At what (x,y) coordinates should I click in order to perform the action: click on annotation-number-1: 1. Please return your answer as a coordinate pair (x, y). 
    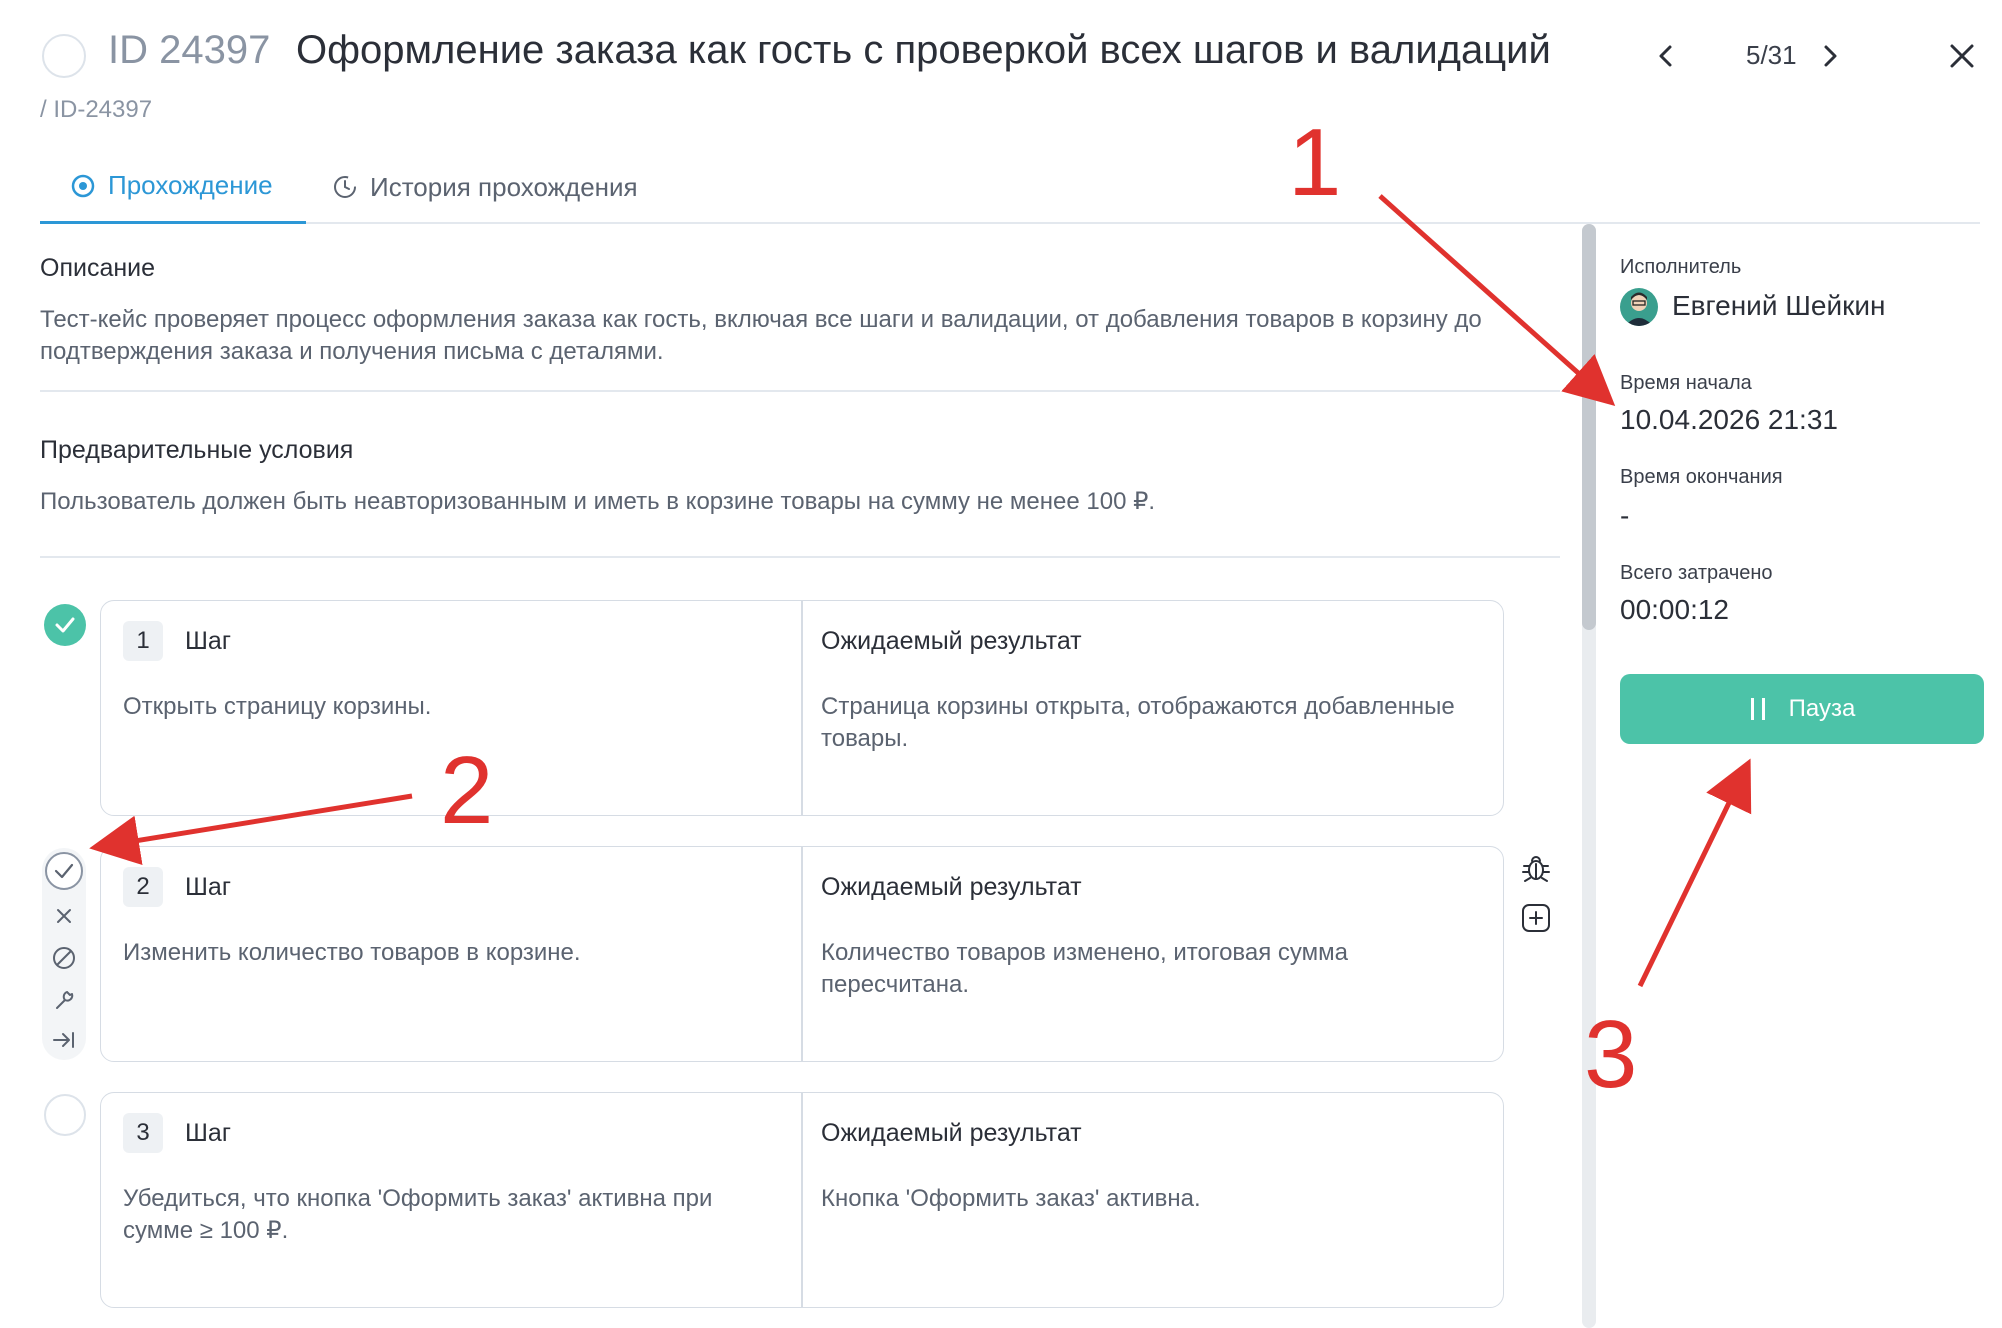
    Looking at the image, I should click on (1315, 162).